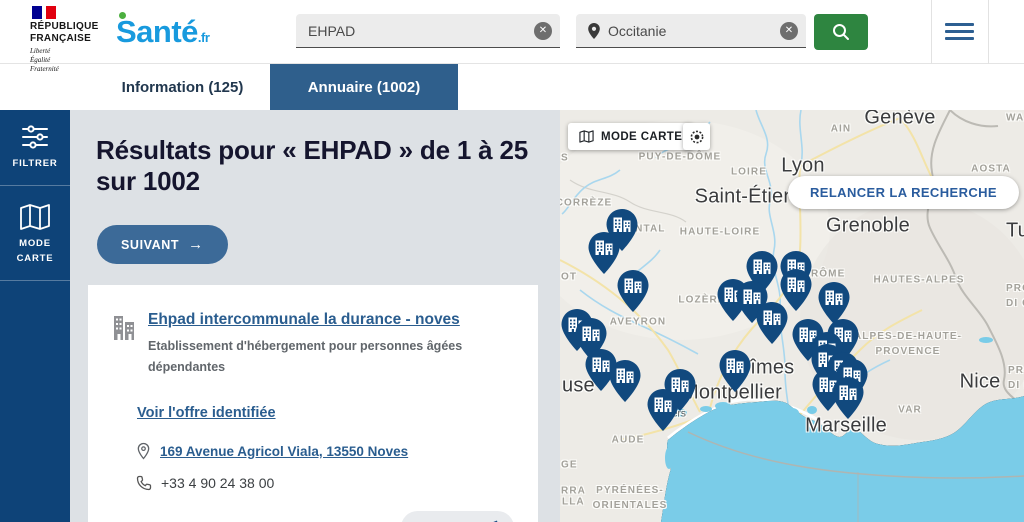  Describe the element at coordinates (325, 483) in the screenshot. I see `phone-row: +33 4 90 24 38 00` at that location.